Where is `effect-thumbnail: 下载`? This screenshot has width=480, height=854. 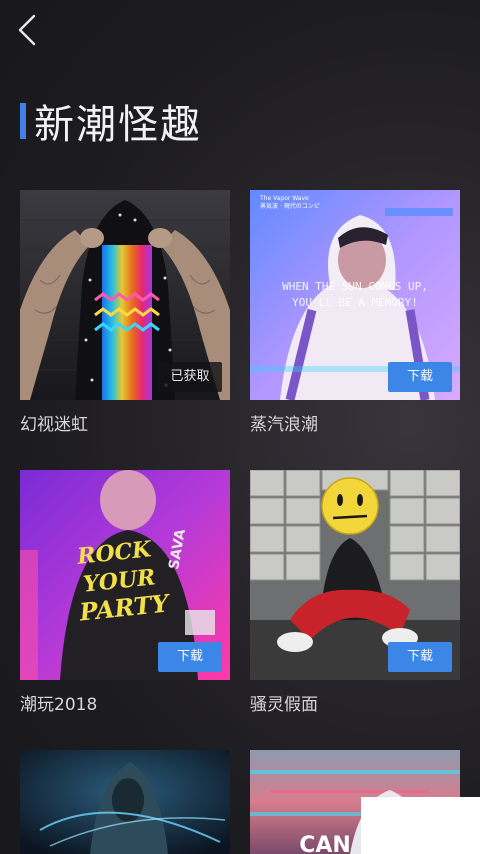
effect-thumbnail: 下载 is located at coordinates (355, 575).